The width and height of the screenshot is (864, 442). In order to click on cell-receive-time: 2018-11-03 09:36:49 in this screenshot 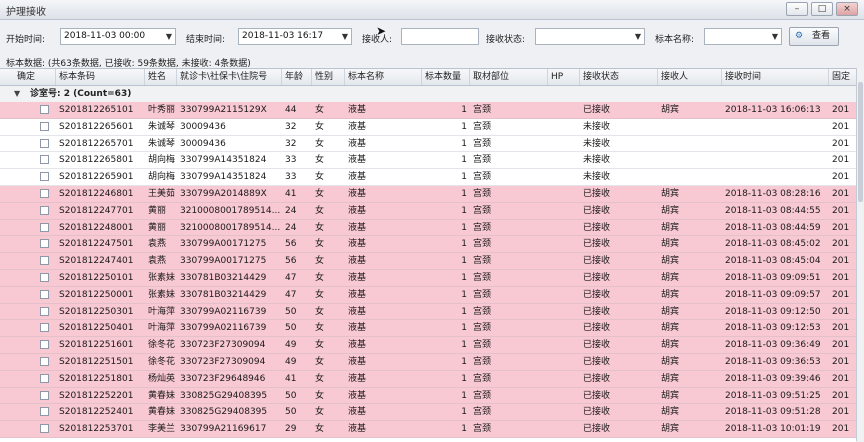, I will do `click(773, 345)`.